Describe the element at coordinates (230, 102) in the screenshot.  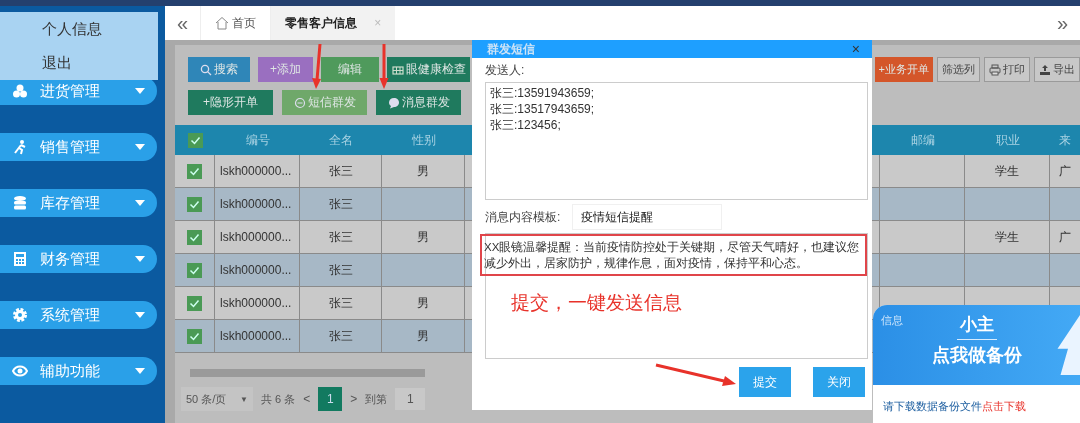
I see `toolbar-button: +隐形开单` at that location.